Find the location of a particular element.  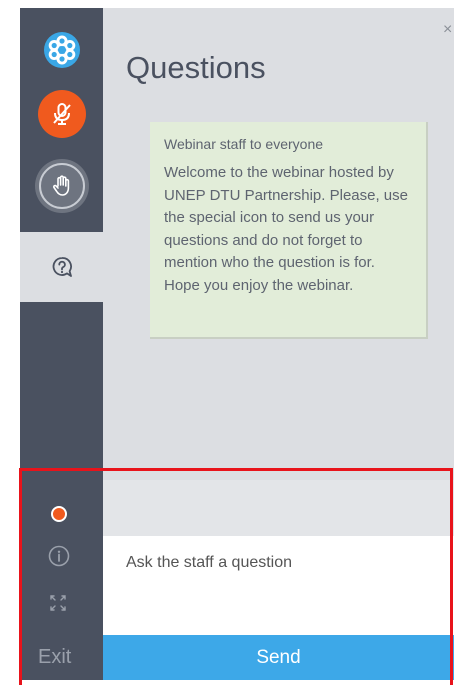

status-dot is located at coordinates (59, 514).